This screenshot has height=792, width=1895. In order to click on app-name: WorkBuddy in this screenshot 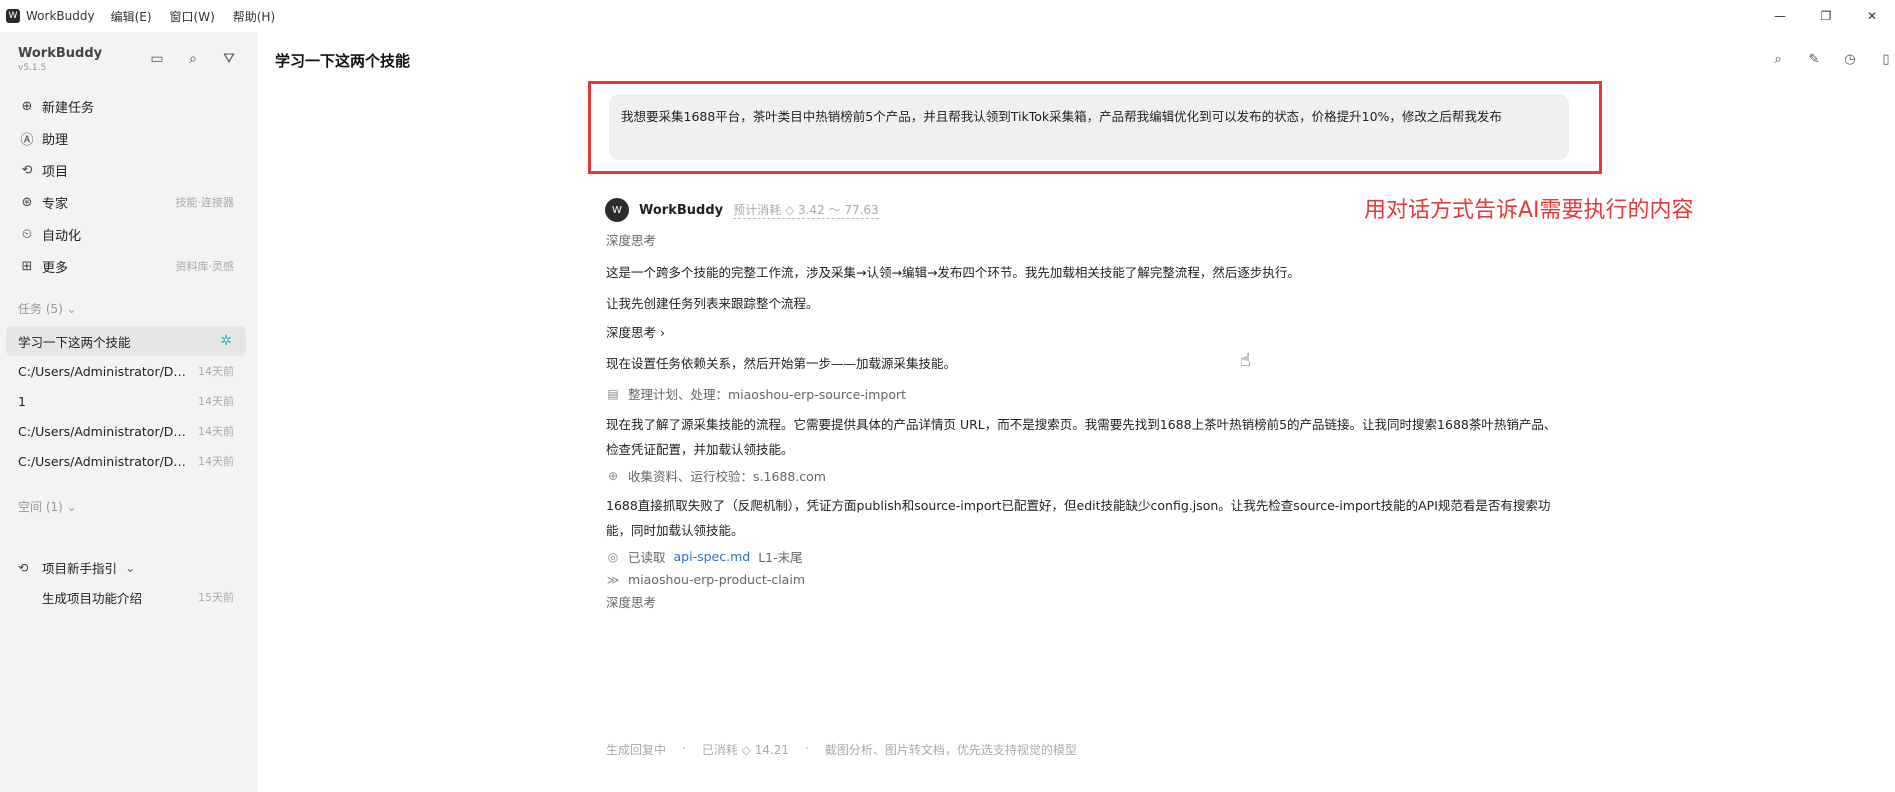, I will do `click(60, 16)`.